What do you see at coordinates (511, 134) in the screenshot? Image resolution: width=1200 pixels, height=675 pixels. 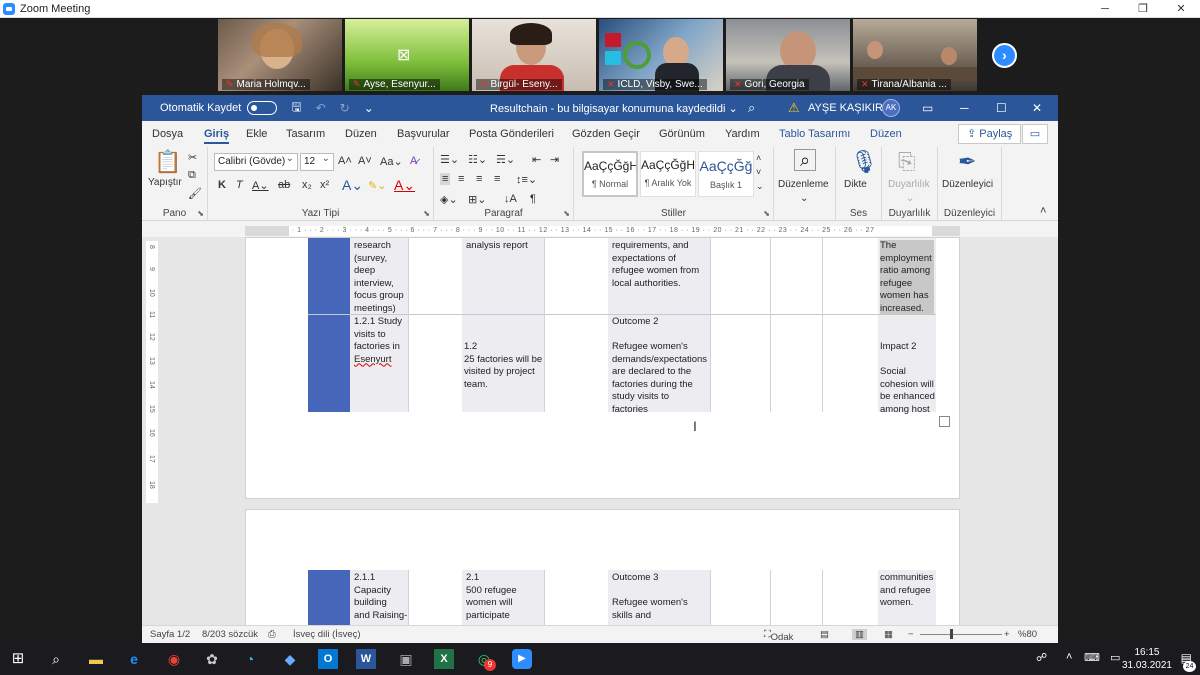 I see `tab-posta: Posta Gönderileri` at bounding box center [511, 134].